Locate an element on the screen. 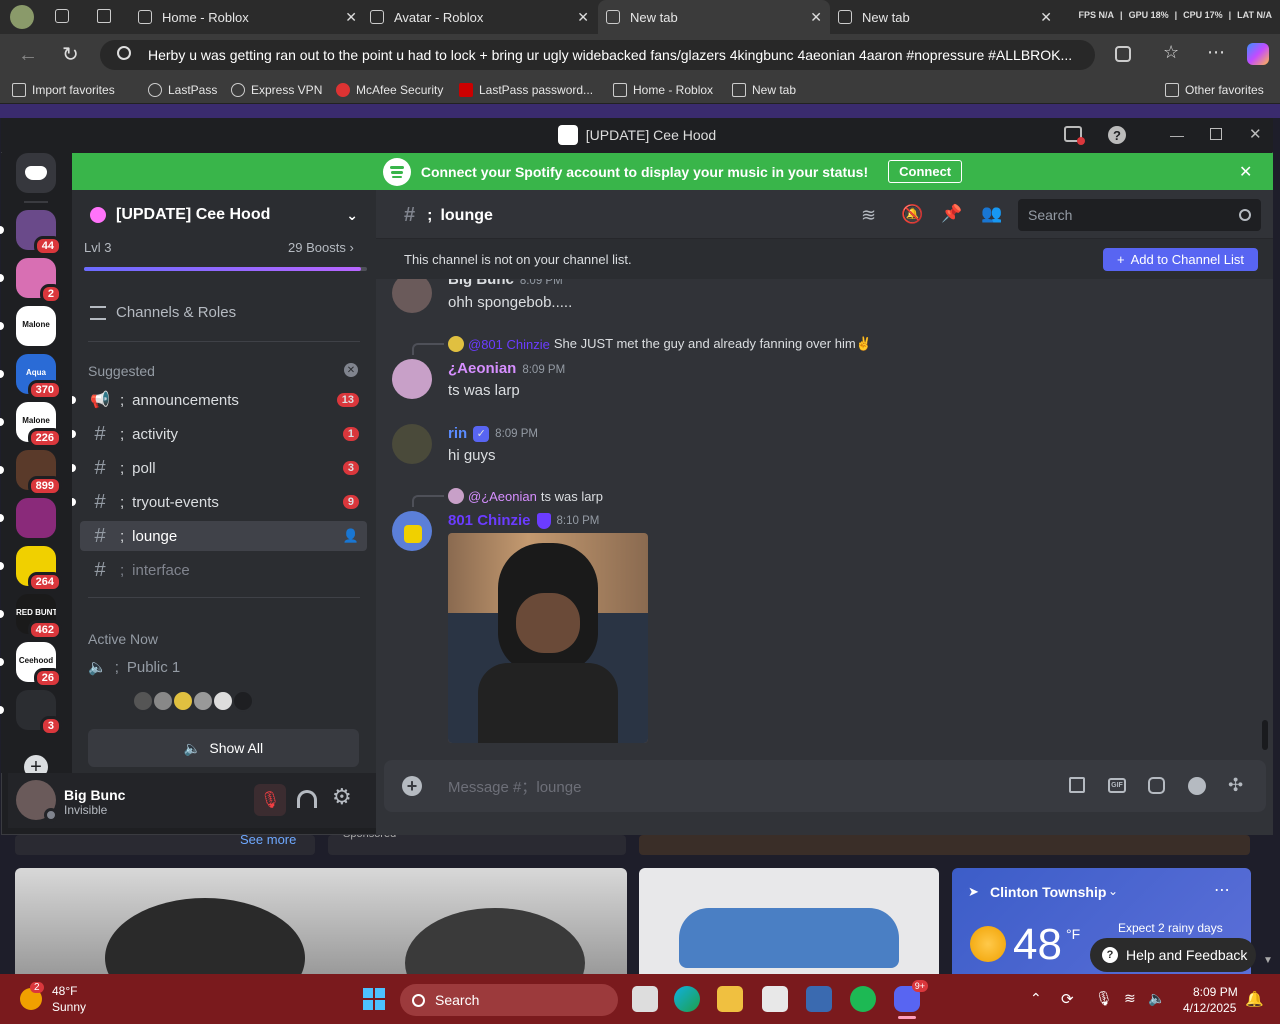 This screenshot has width=1280, height=1024. windows-start-icon is located at coordinates (374, 999).